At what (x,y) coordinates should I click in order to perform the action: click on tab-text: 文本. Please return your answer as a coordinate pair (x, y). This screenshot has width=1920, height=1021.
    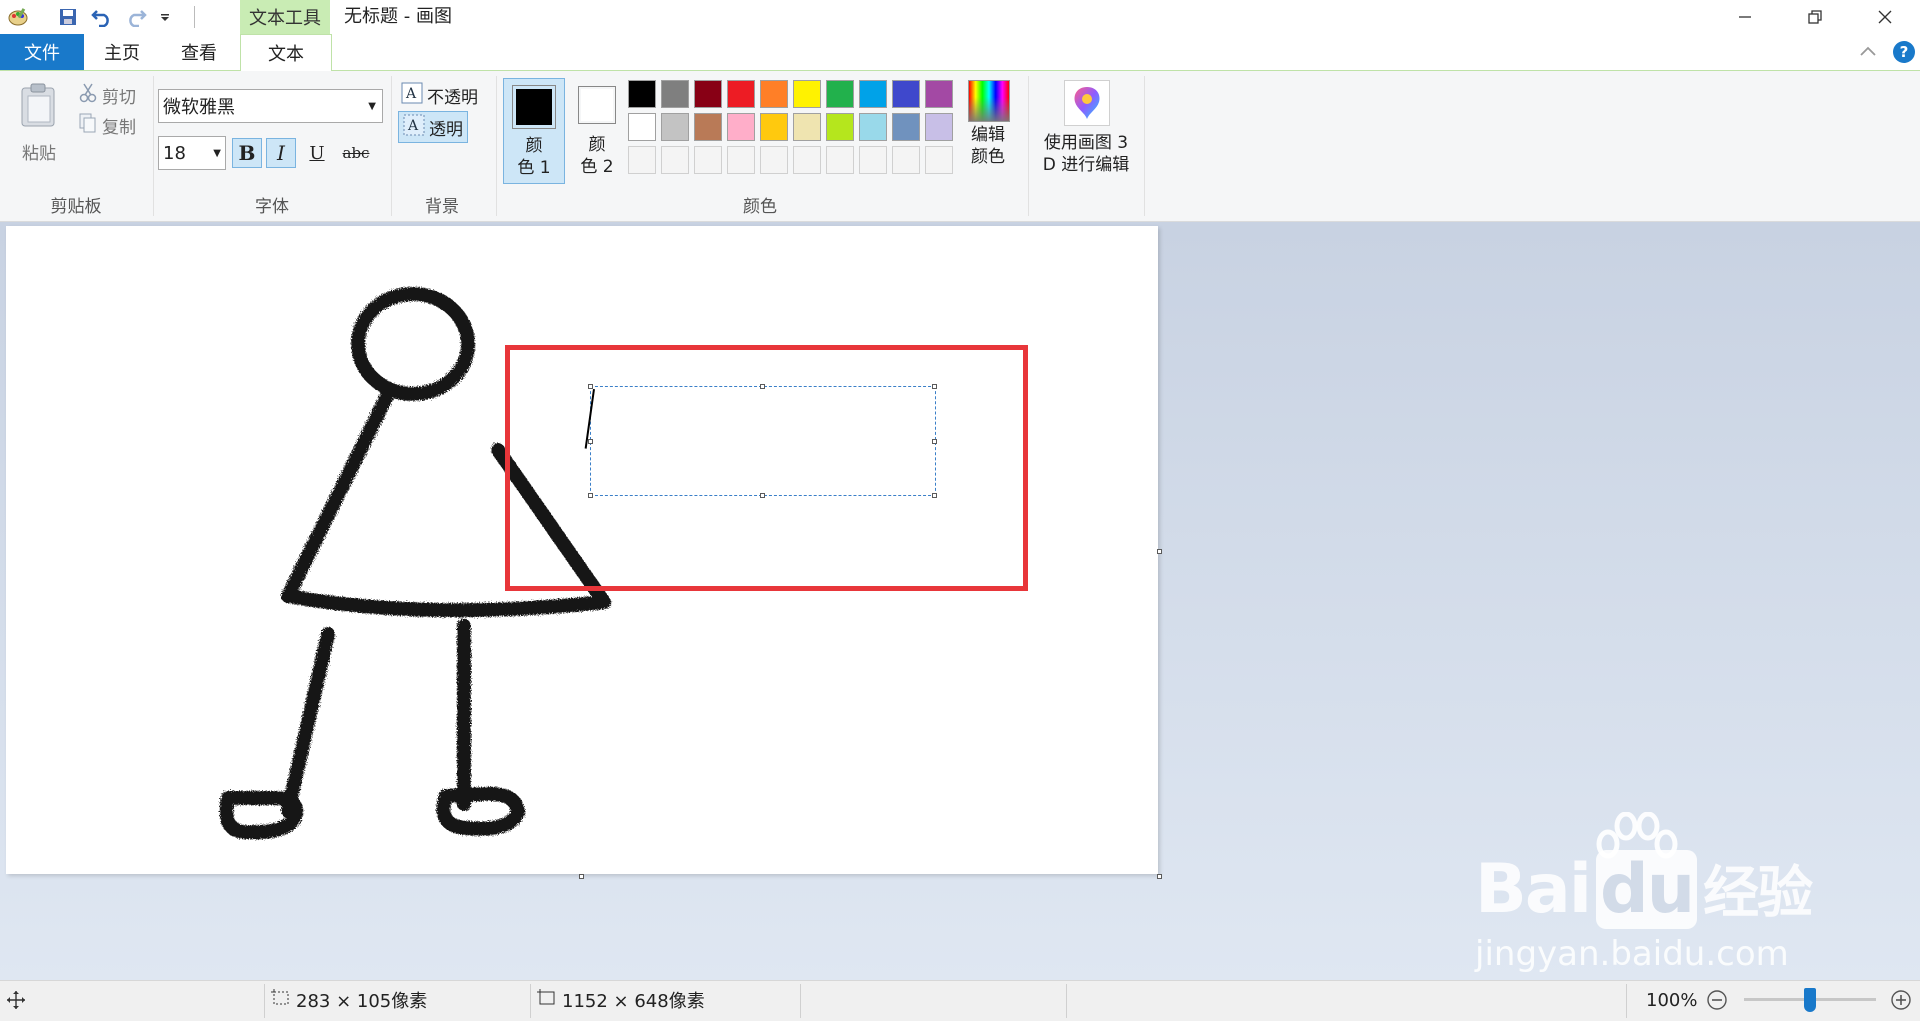
    Looking at the image, I should click on (286, 53).